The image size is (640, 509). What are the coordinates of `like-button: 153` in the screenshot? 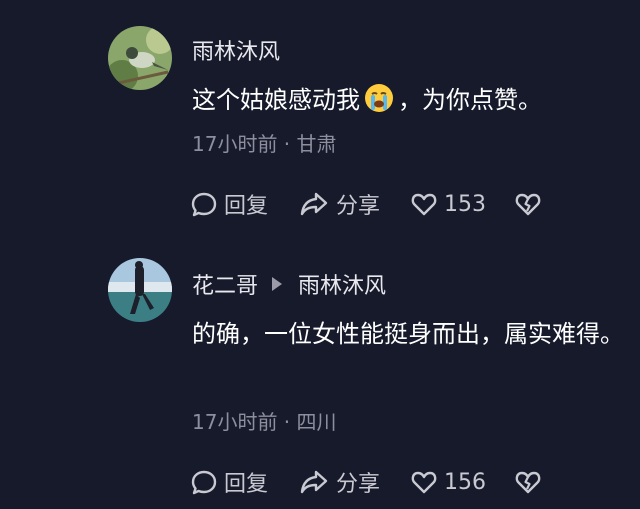 It's located at (448, 204).